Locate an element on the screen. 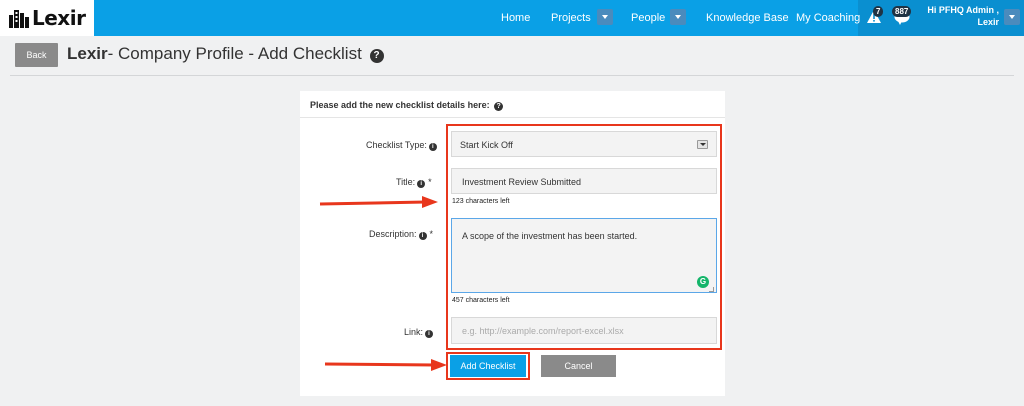 This screenshot has height=406, width=1024. people-dropdown-icon is located at coordinates (678, 17).